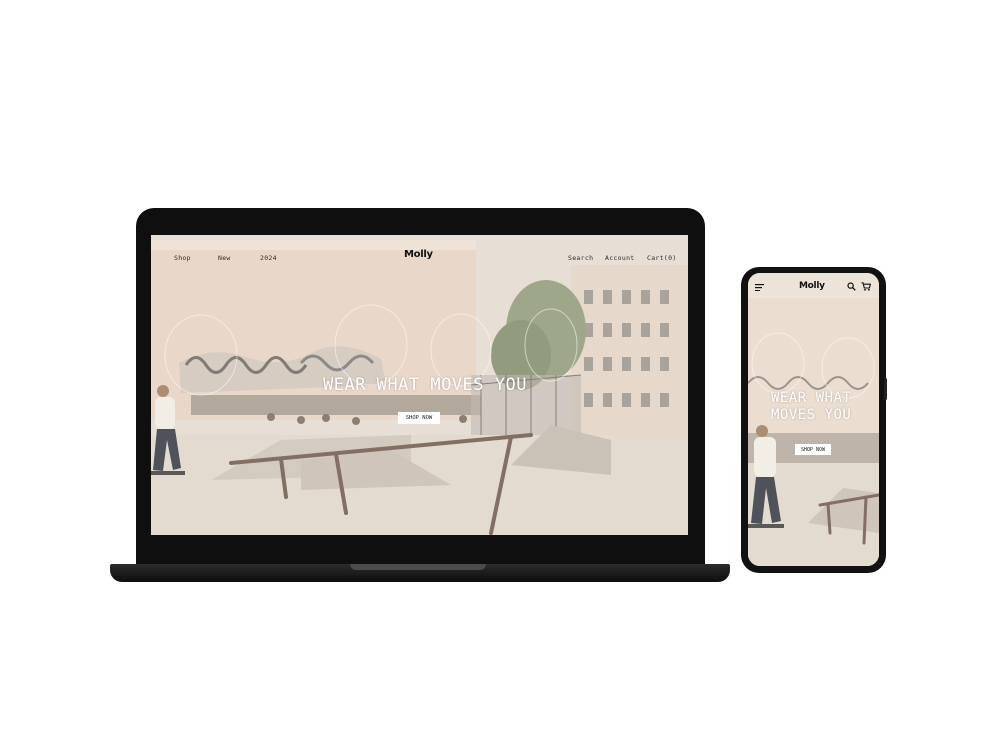 This screenshot has width=1000, height=750. What do you see at coordinates (419, 418) in the screenshot?
I see `shop-now-button: SHOP NOW` at bounding box center [419, 418].